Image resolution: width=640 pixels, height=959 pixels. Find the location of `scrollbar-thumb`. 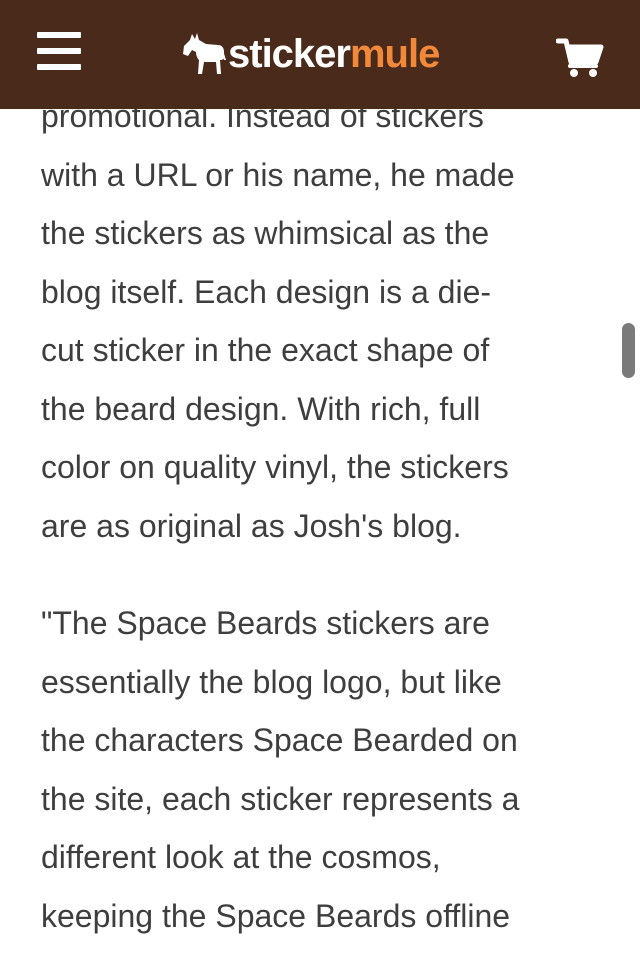

scrollbar-thumb is located at coordinates (628, 350).